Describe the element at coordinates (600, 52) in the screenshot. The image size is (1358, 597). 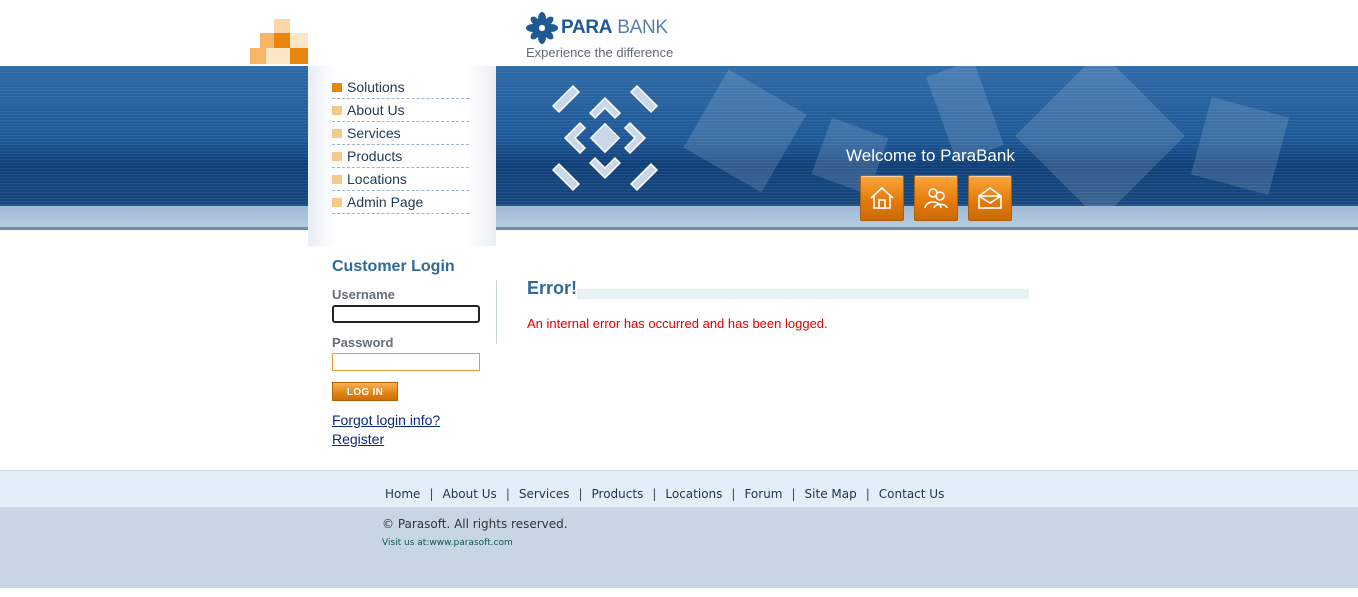
I see `brand-tagline: Experience the difference` at that location.